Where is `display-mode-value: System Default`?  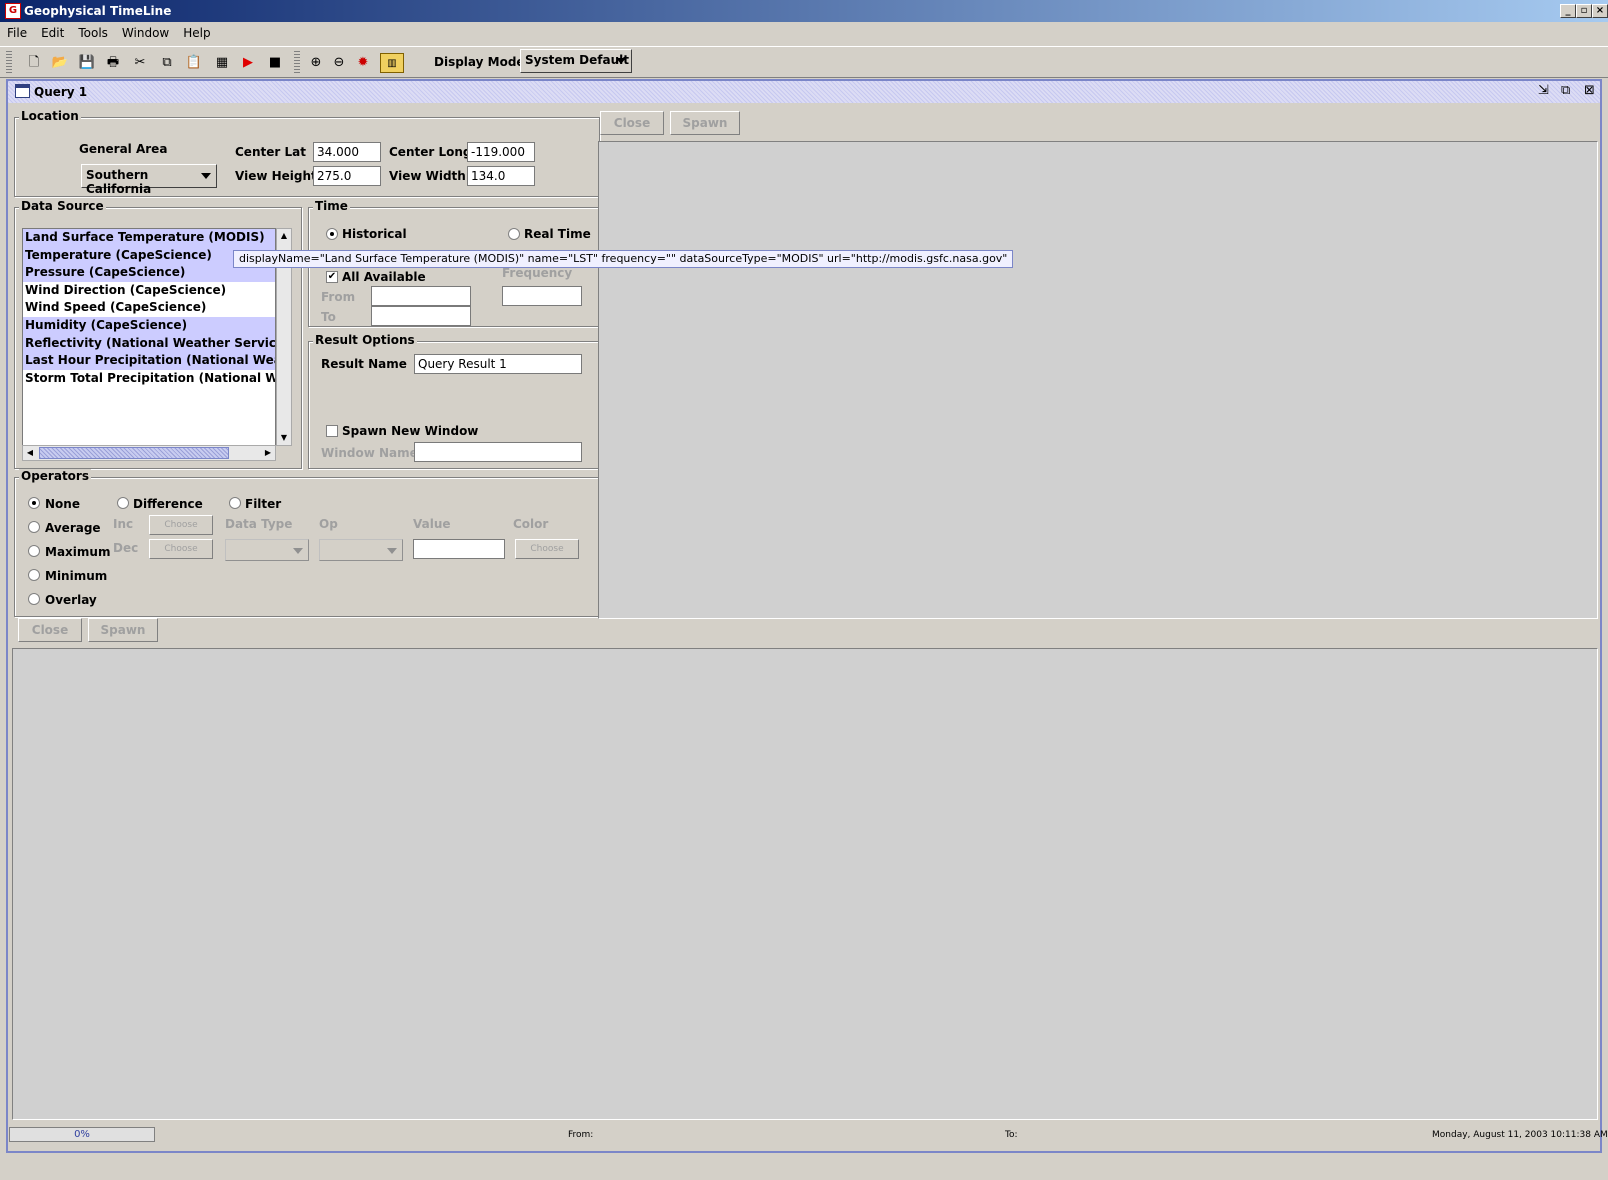 display-mode-value: System Default is located at coordinates (577, 60).